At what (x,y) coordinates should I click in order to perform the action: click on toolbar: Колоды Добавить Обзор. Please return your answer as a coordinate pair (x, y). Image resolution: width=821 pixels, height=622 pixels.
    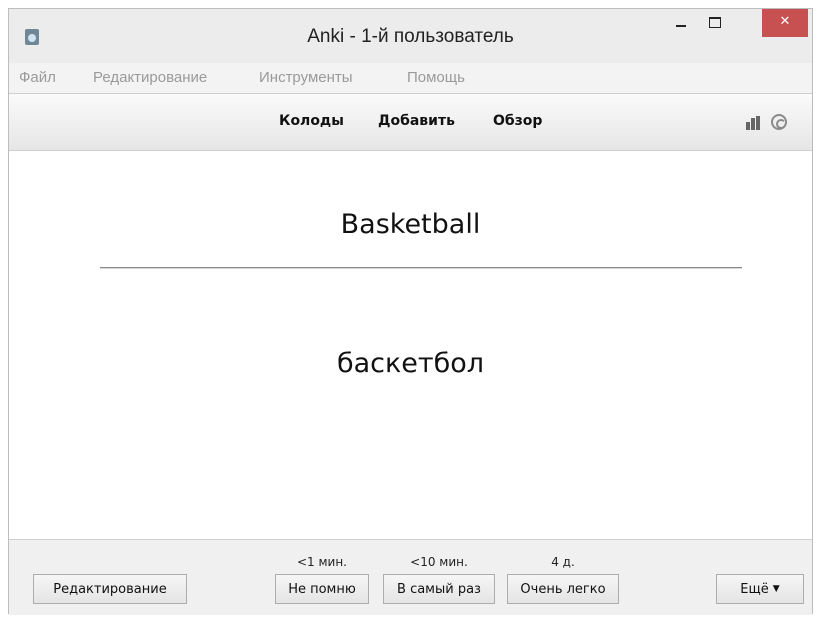
    Looking at the image, I should click on (410, 122).